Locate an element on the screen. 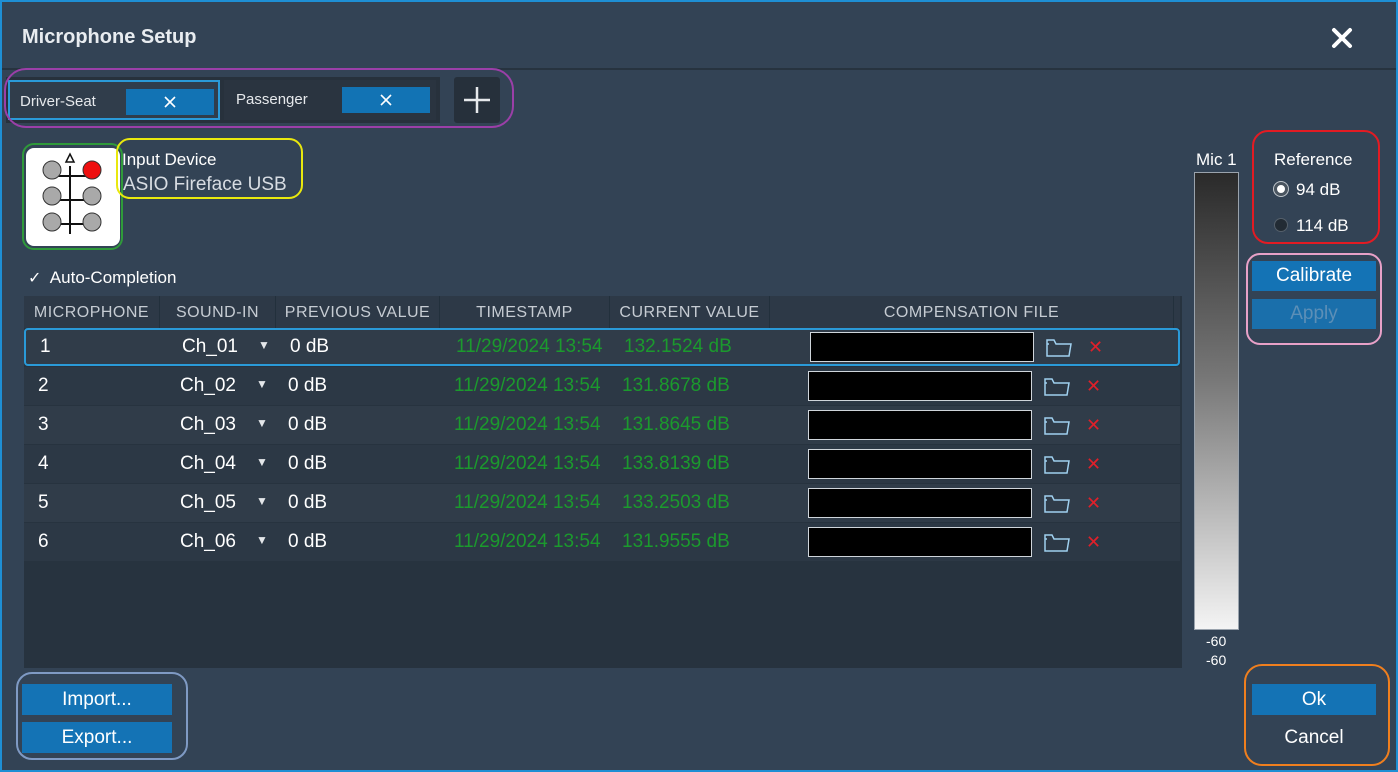 This screenshot has width=1398, height=772. sound-in-value: Ch_04 is located at coordinates (208, 464).